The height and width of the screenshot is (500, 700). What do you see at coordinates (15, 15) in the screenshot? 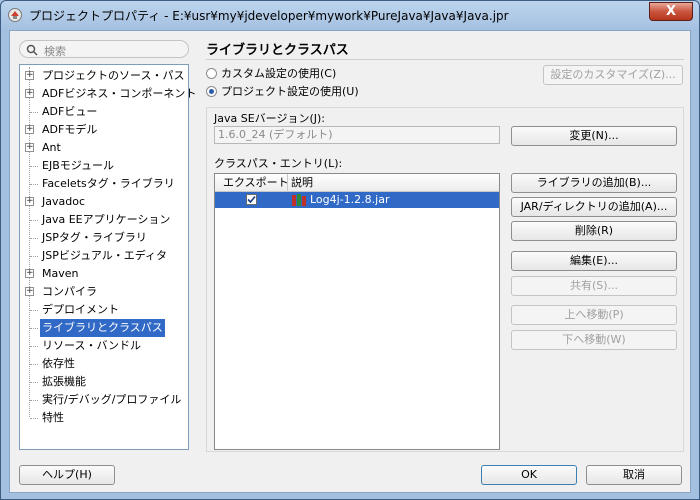
I see `jdeveloper-icon` at bounding box center [15, 15].